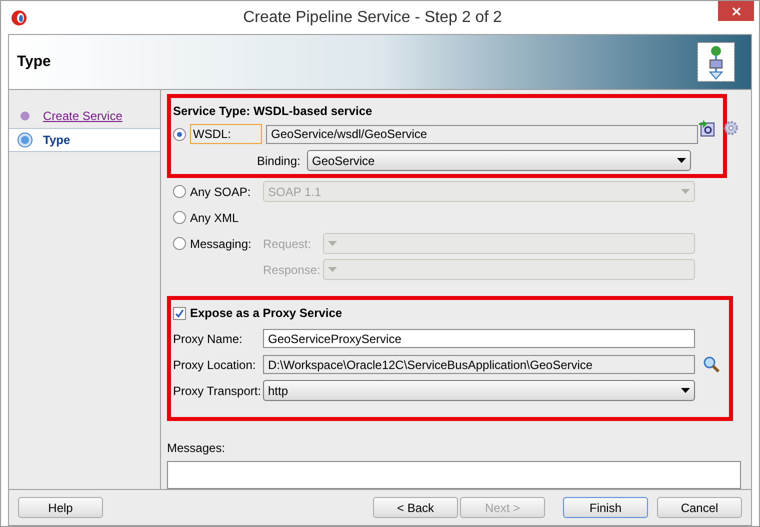 The height and width of the screenshot is (527, 760). I want to click on search-icon, so click(711, 364).